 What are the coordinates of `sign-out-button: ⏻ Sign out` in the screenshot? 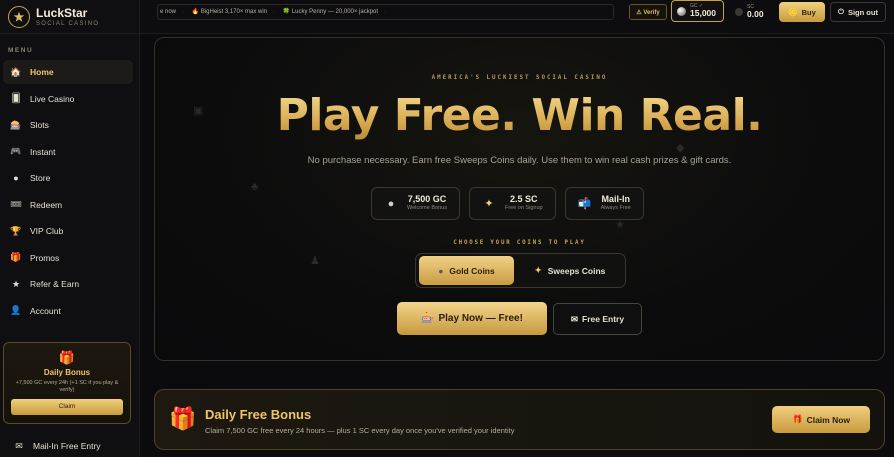 It's located at (858, 12).